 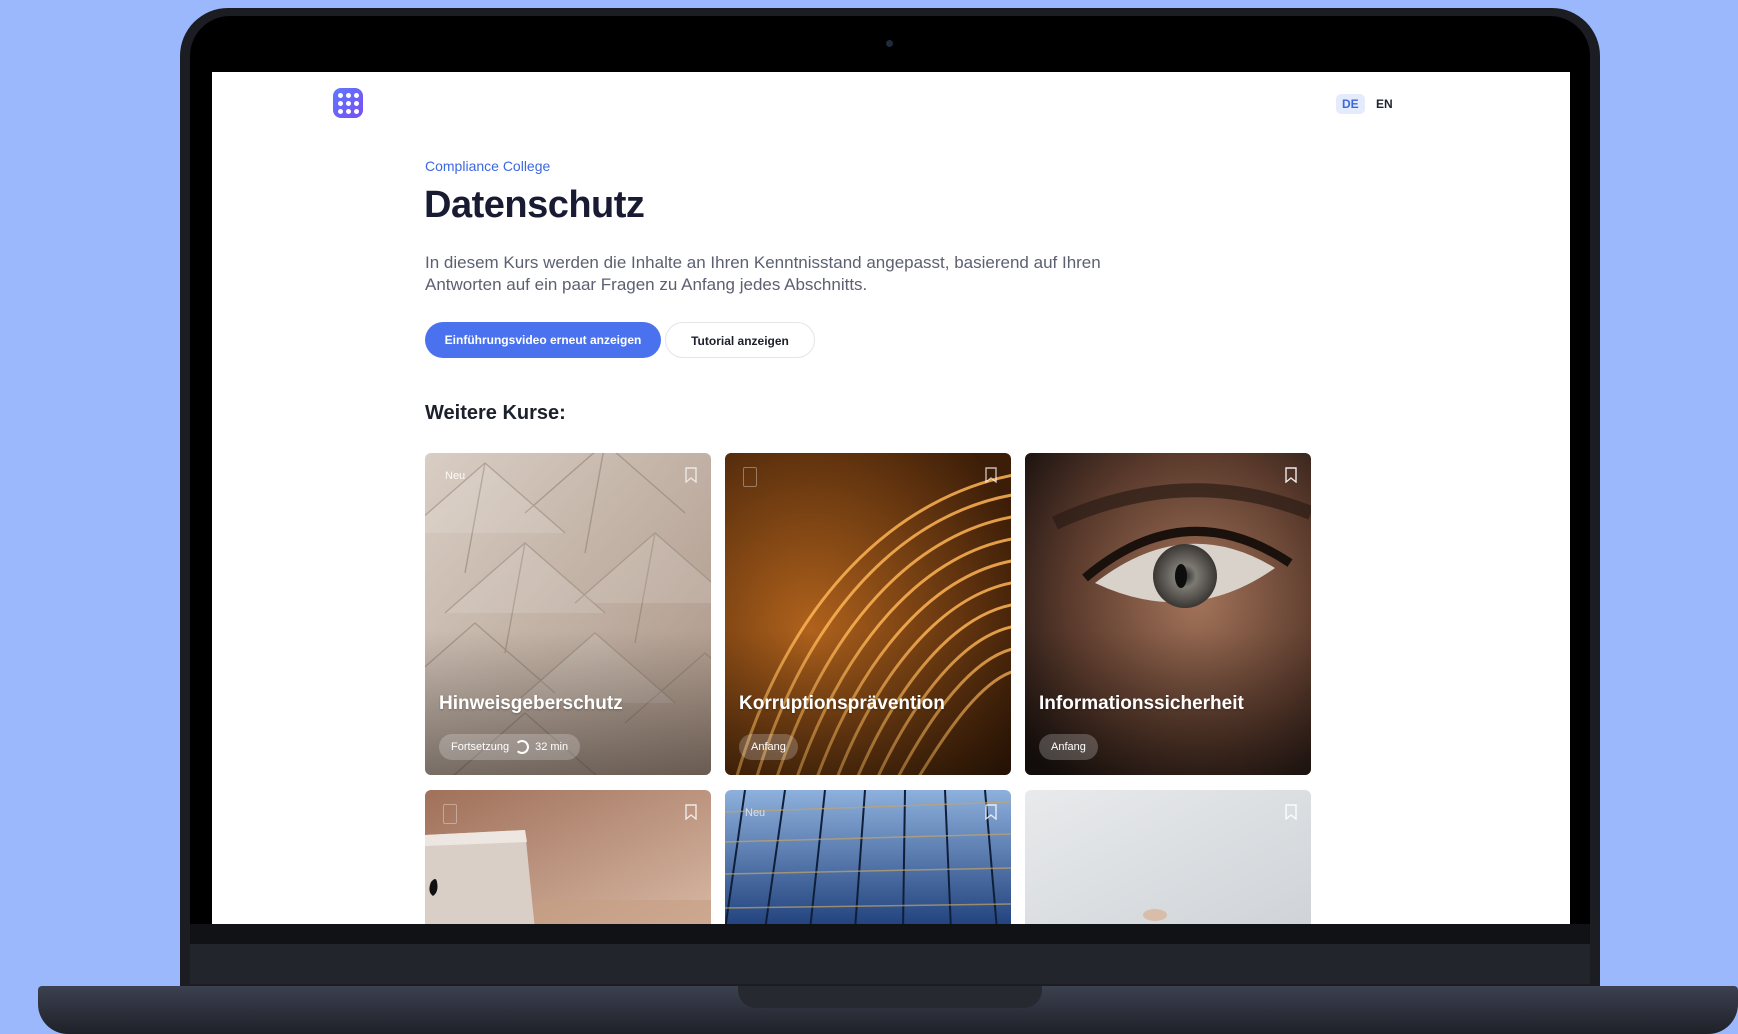 What do you see at coordinates (1350, 104) in the screenshot?
I see `language-de-toggle: DE` at bounding box center [1350, 104].